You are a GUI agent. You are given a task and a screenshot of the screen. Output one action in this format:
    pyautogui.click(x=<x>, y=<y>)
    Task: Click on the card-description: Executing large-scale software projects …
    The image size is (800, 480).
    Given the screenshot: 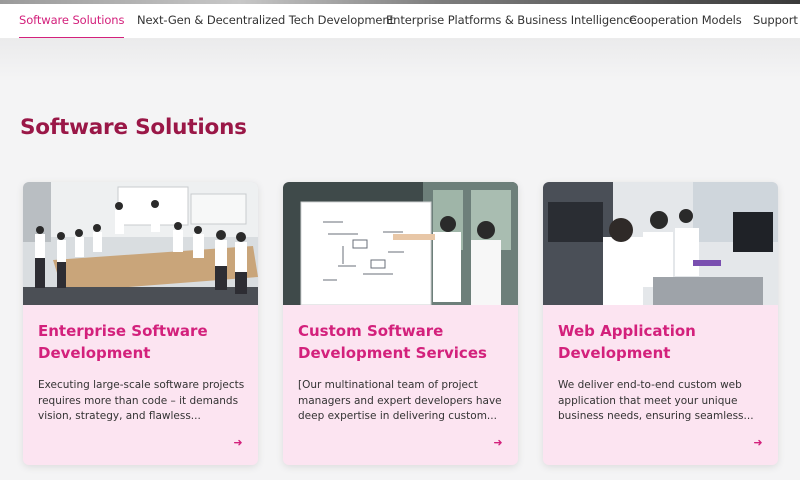 What is the action you would take?
    pyautogui.click(x=141, y=400)
    